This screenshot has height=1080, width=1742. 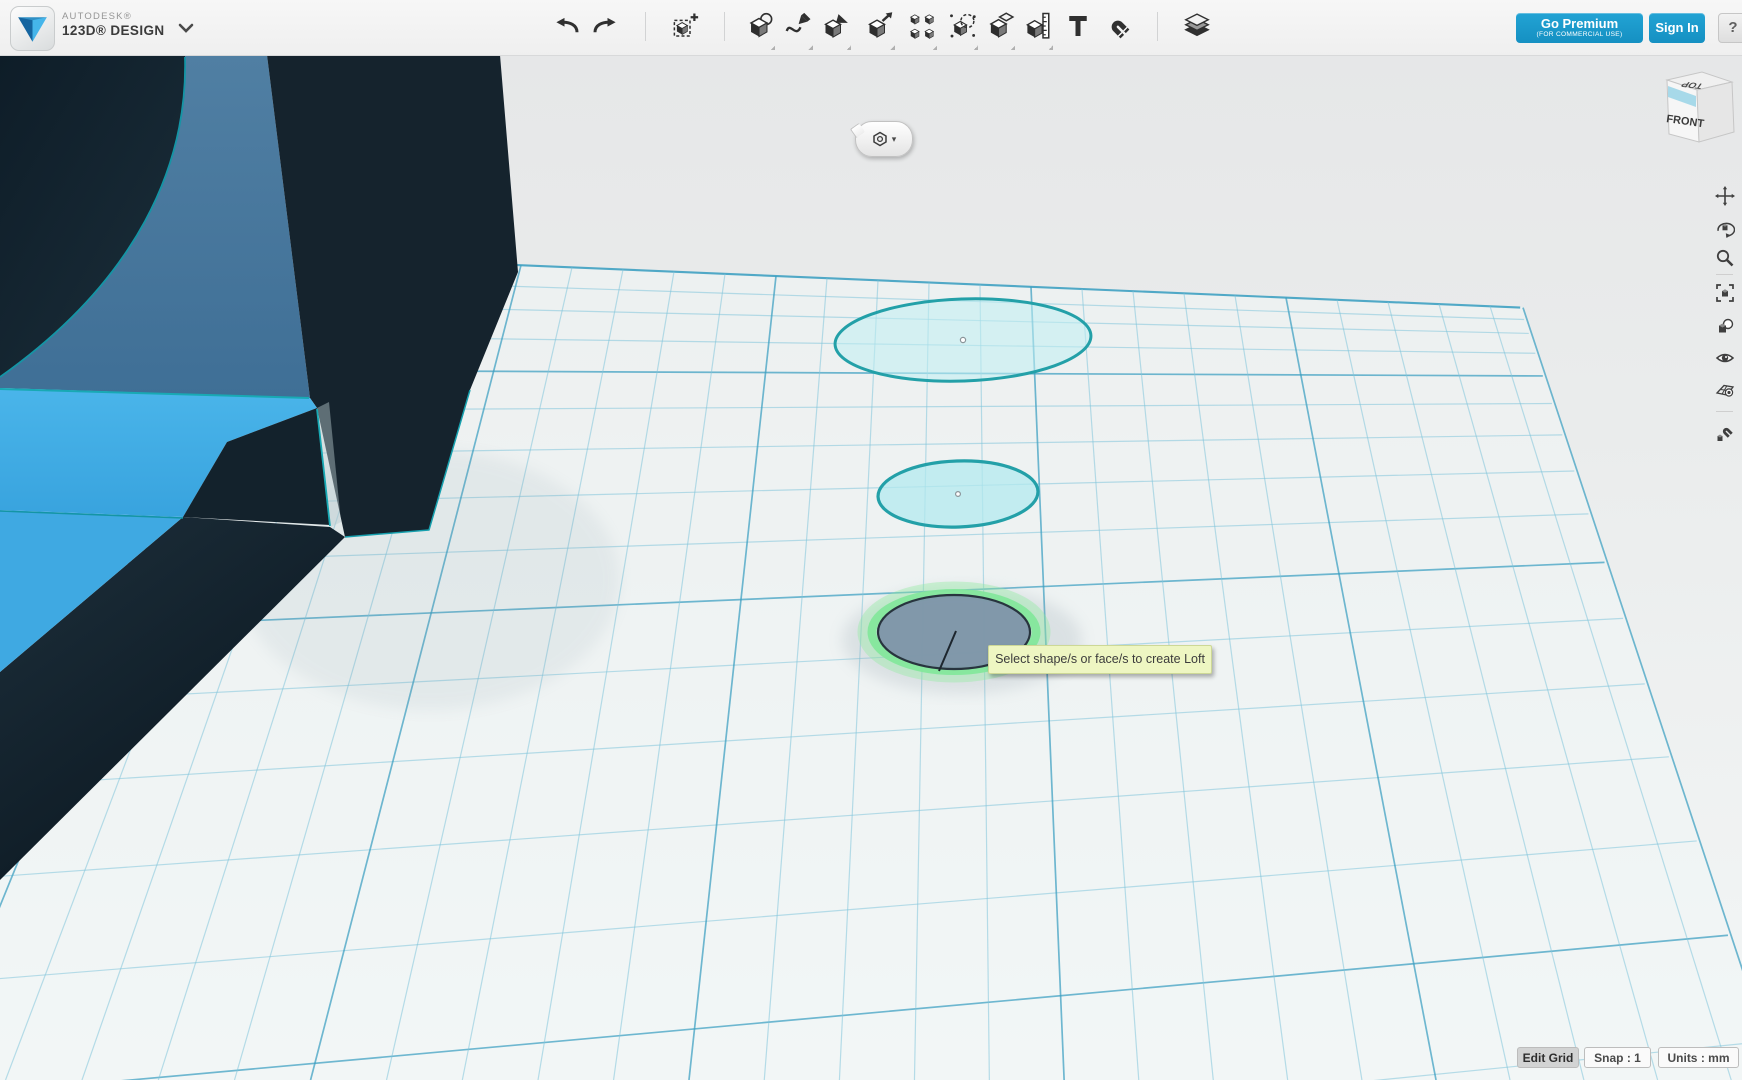 What do you see at coordinates (760, 26) in the screenshot?
I see `primitives-icon` at bounding box center [760, 26].